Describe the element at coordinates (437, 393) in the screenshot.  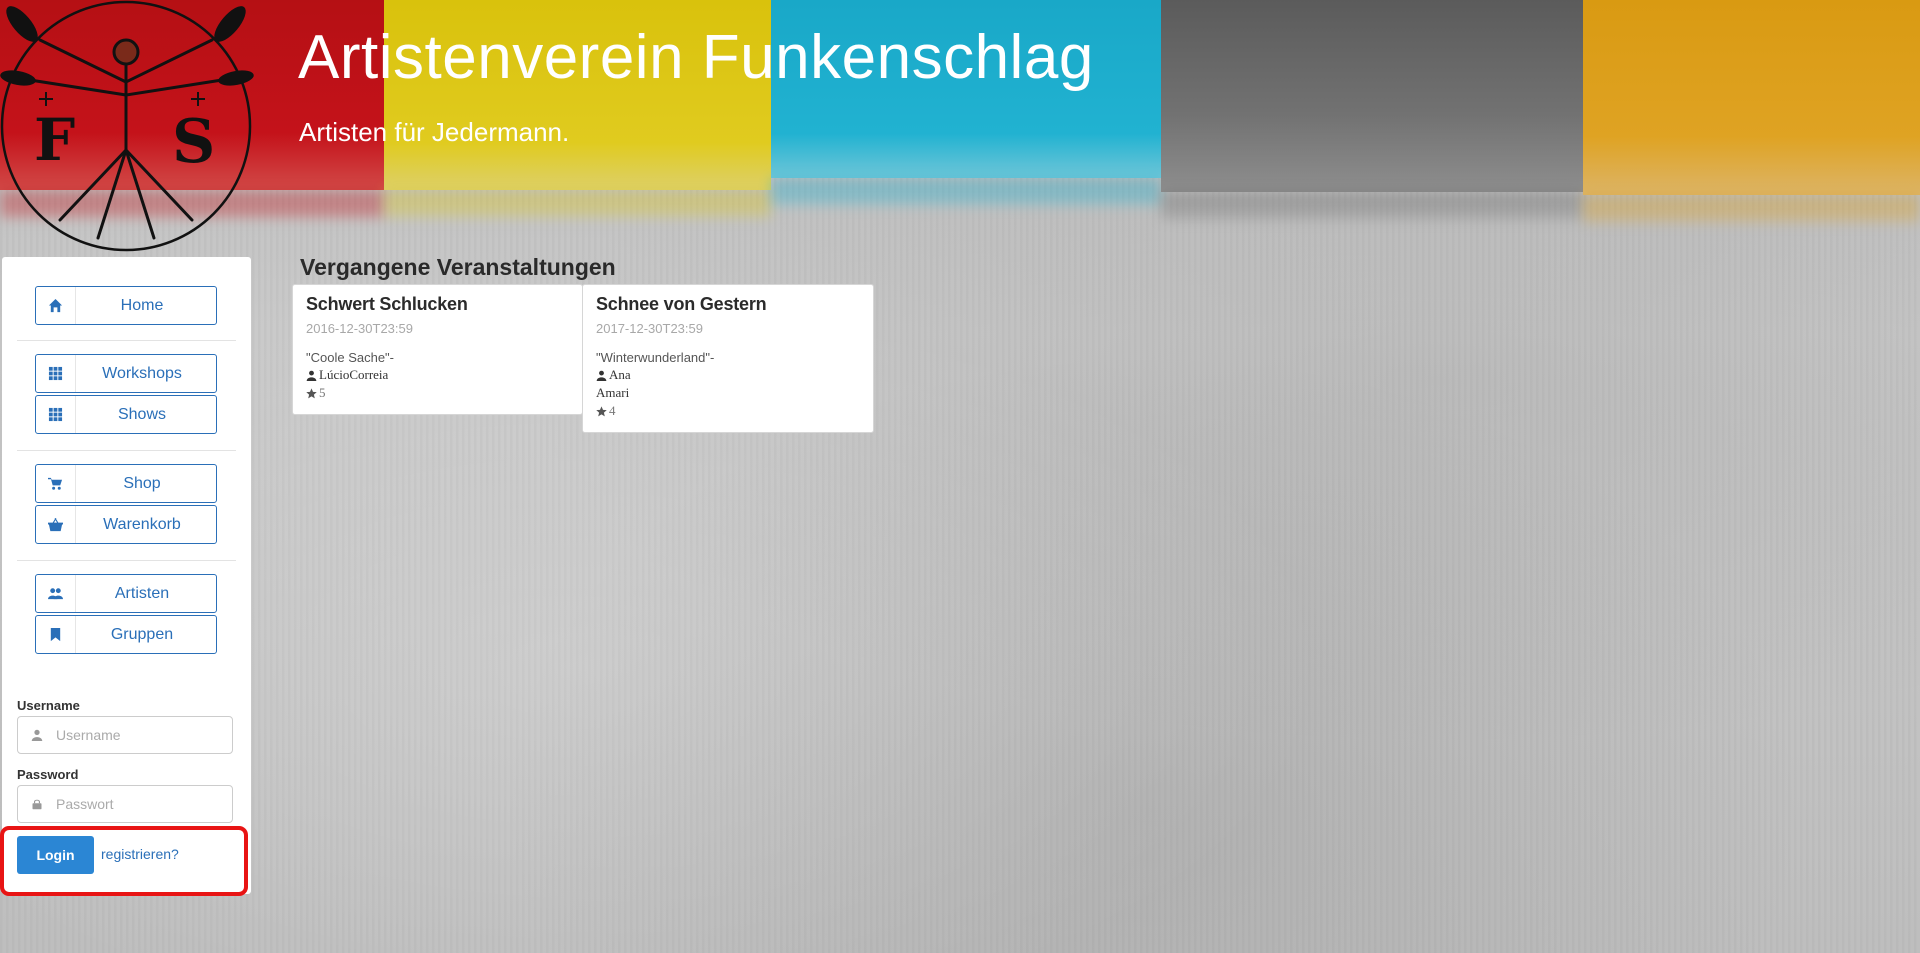
I see `event-rating: 5` at that location.